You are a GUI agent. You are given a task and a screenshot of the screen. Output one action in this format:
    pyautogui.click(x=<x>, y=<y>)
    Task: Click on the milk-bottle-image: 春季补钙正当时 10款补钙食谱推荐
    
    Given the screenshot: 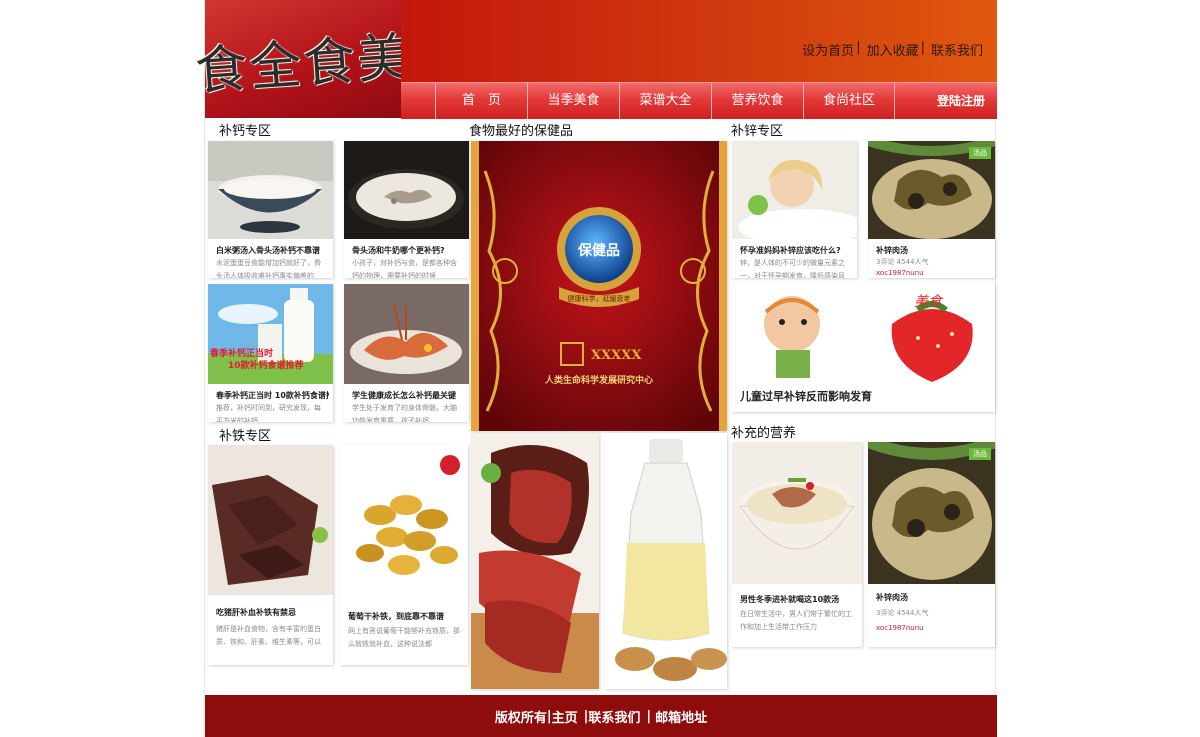 What is the action you would take?
    pyautogui.click(x=270, y=334)
    